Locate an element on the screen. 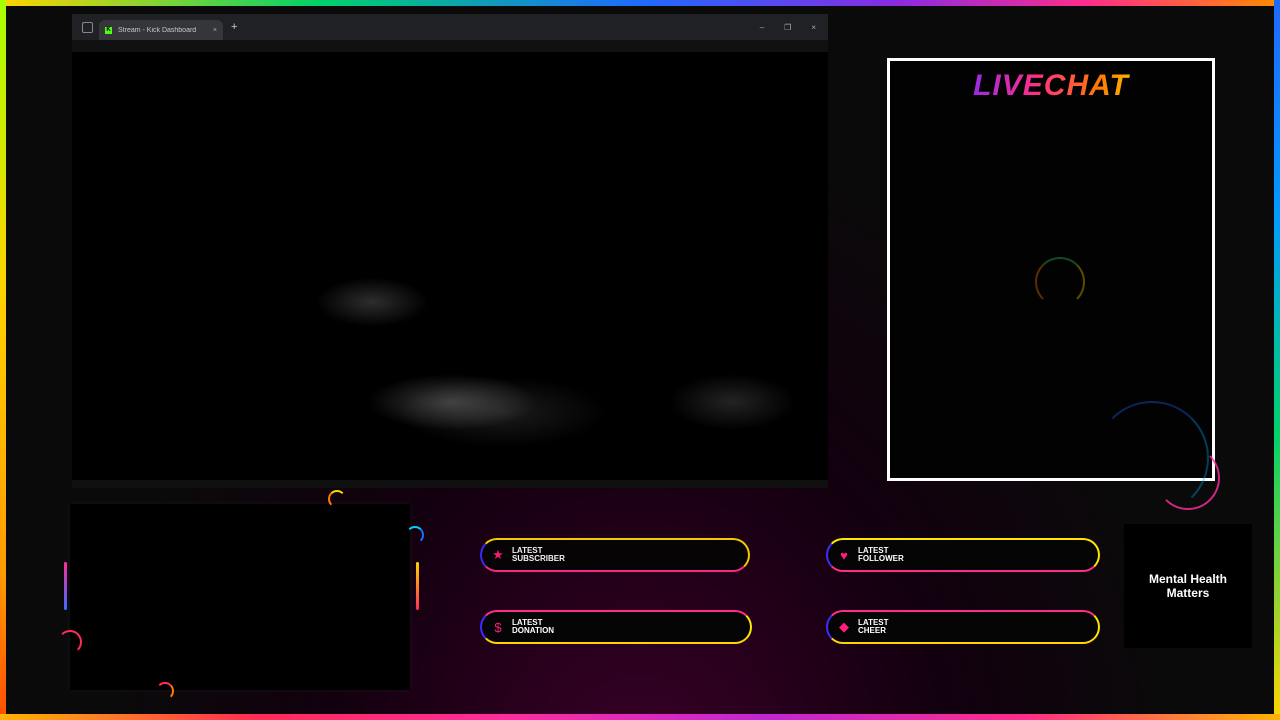  latest-donation-pill: $ LATEST DONATION is located at coordinates (616, 627).